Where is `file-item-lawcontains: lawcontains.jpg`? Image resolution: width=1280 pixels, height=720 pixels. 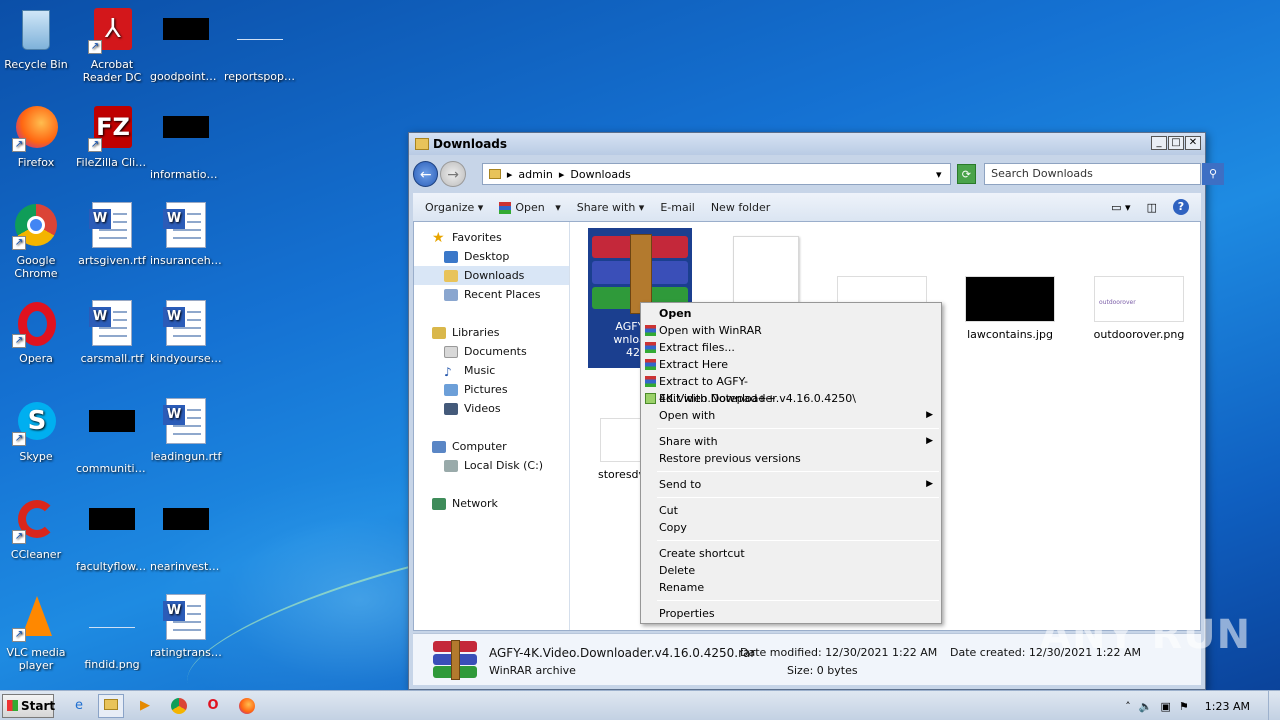
file-item-lawcontains: lawcontains.jpg is located at coordinates (1010, 308).